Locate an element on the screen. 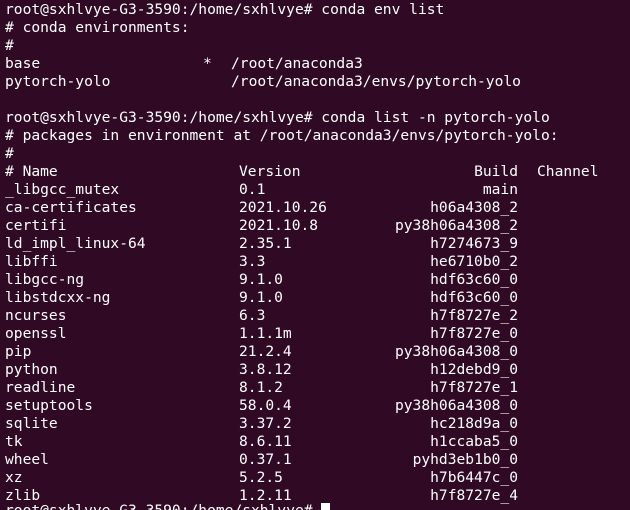  package-version: 2021.10.8 is located at coordinates (279, 225).